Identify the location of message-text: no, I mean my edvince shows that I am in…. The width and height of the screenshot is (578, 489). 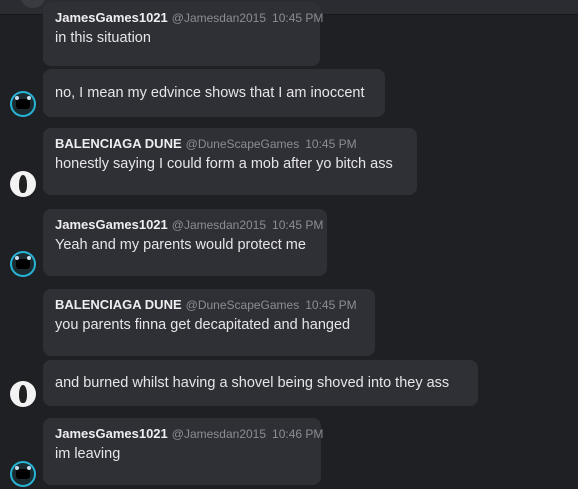
(210, 93).